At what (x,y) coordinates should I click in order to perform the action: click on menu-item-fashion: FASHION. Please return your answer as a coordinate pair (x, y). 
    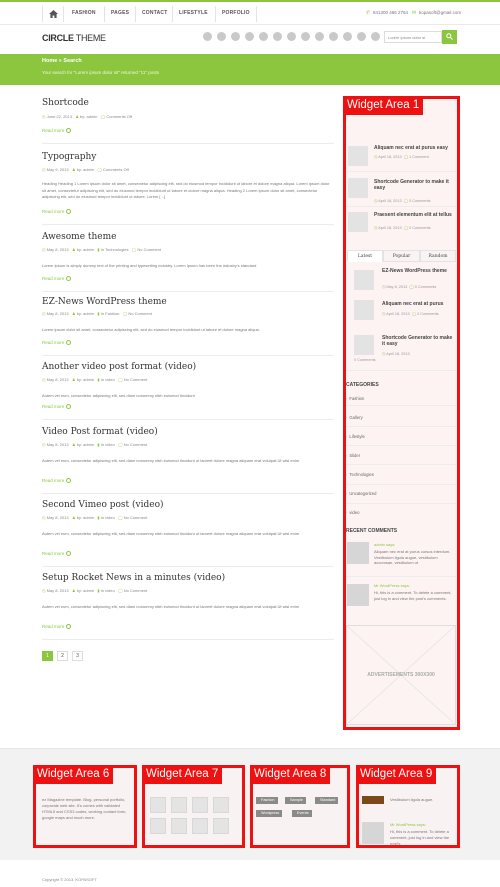
    Looking at the image, I should click on (84, 13).